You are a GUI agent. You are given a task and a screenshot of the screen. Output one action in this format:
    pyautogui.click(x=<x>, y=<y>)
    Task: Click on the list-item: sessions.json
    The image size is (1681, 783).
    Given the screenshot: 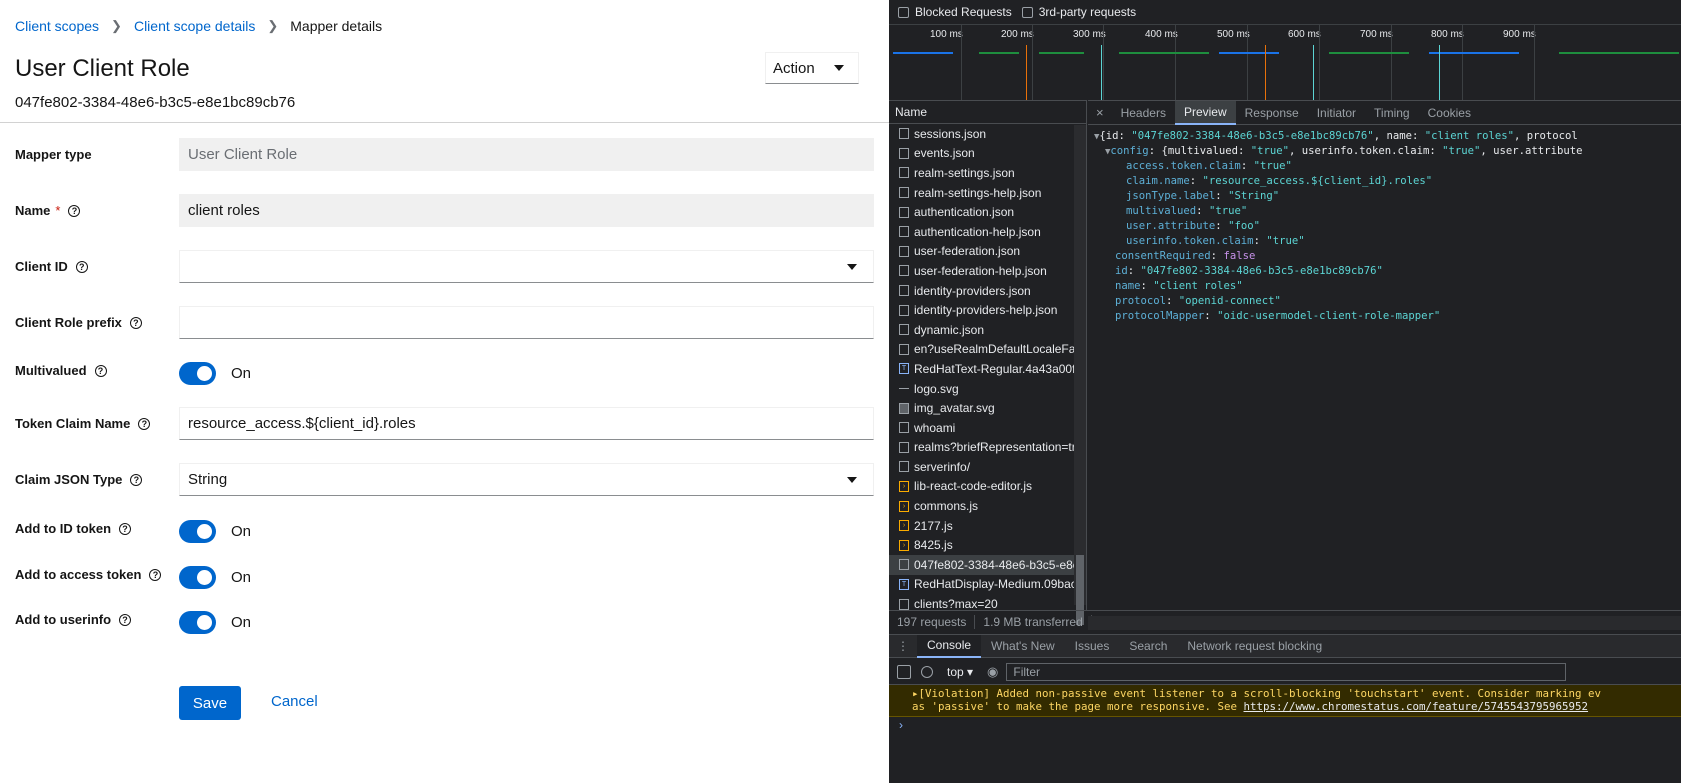 What is the action you would take?
    pyautogui.click(x=987, y=134)
    